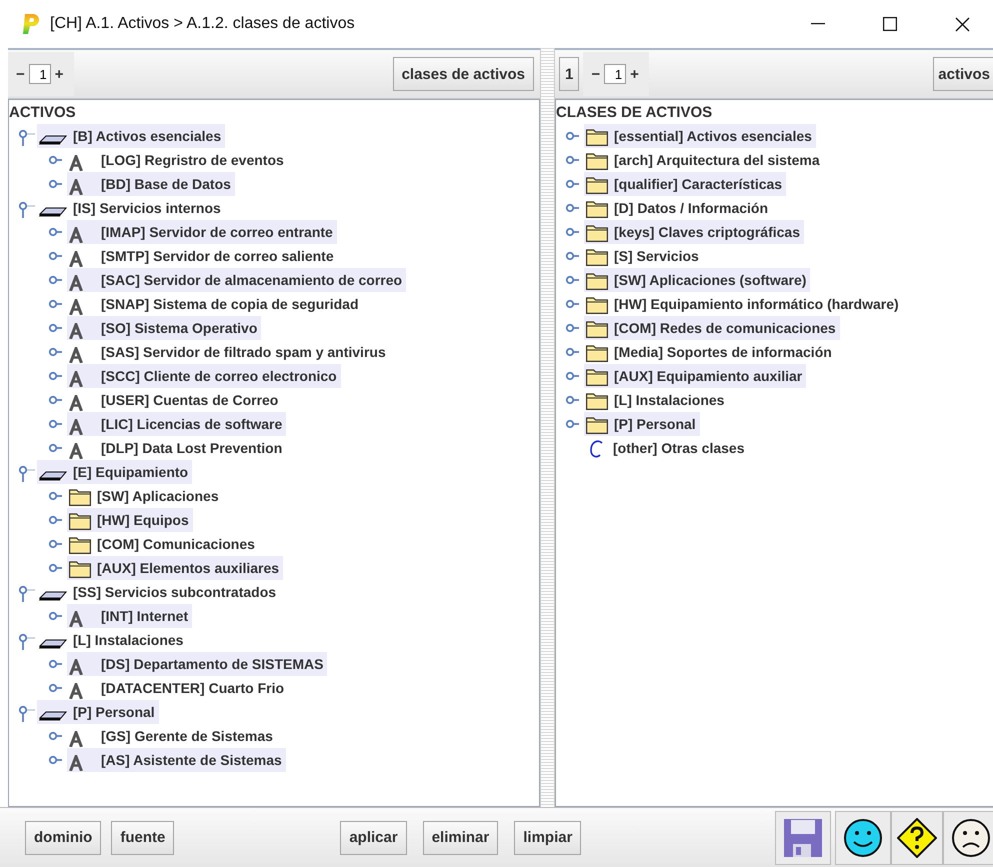 The height and width of the screenshot is (867, 993). I want to click on tree-row: [BD] Base de Datos, so click(151, 184).